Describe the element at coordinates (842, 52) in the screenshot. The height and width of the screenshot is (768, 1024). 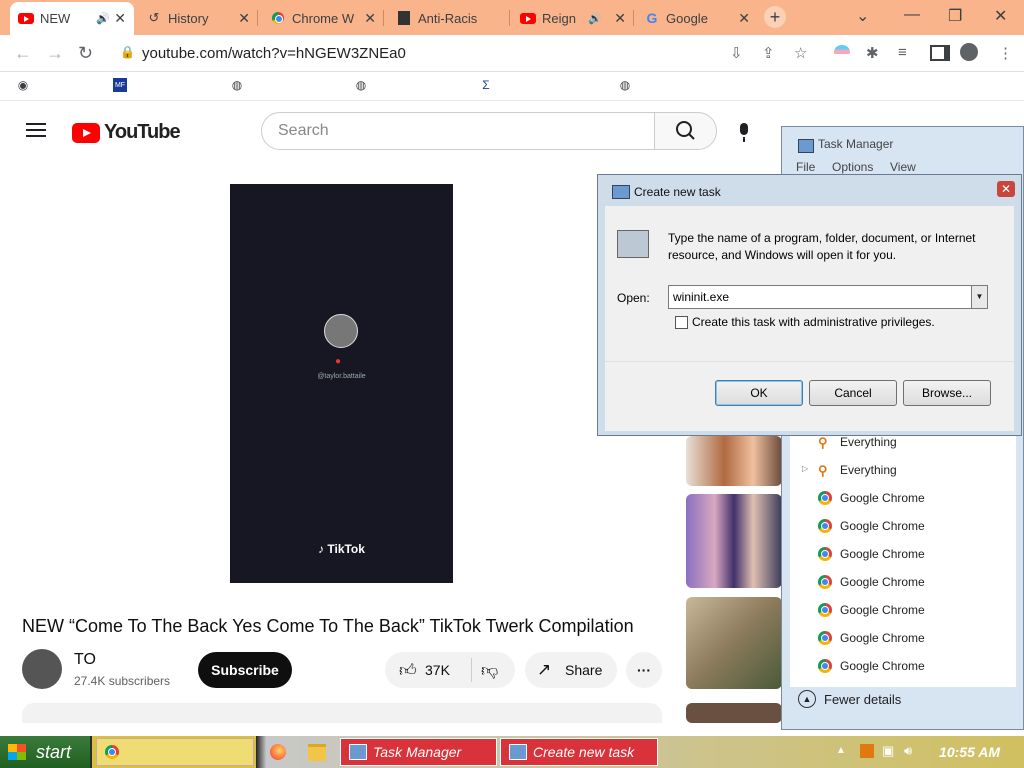
I see `profile-extension-icon` at that location.